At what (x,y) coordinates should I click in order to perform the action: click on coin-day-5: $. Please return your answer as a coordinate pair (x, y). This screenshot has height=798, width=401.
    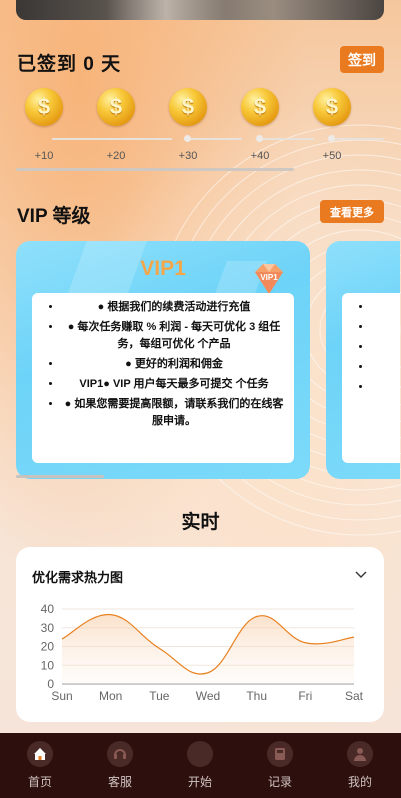
    Looking at the image, I should click on (332, 107).